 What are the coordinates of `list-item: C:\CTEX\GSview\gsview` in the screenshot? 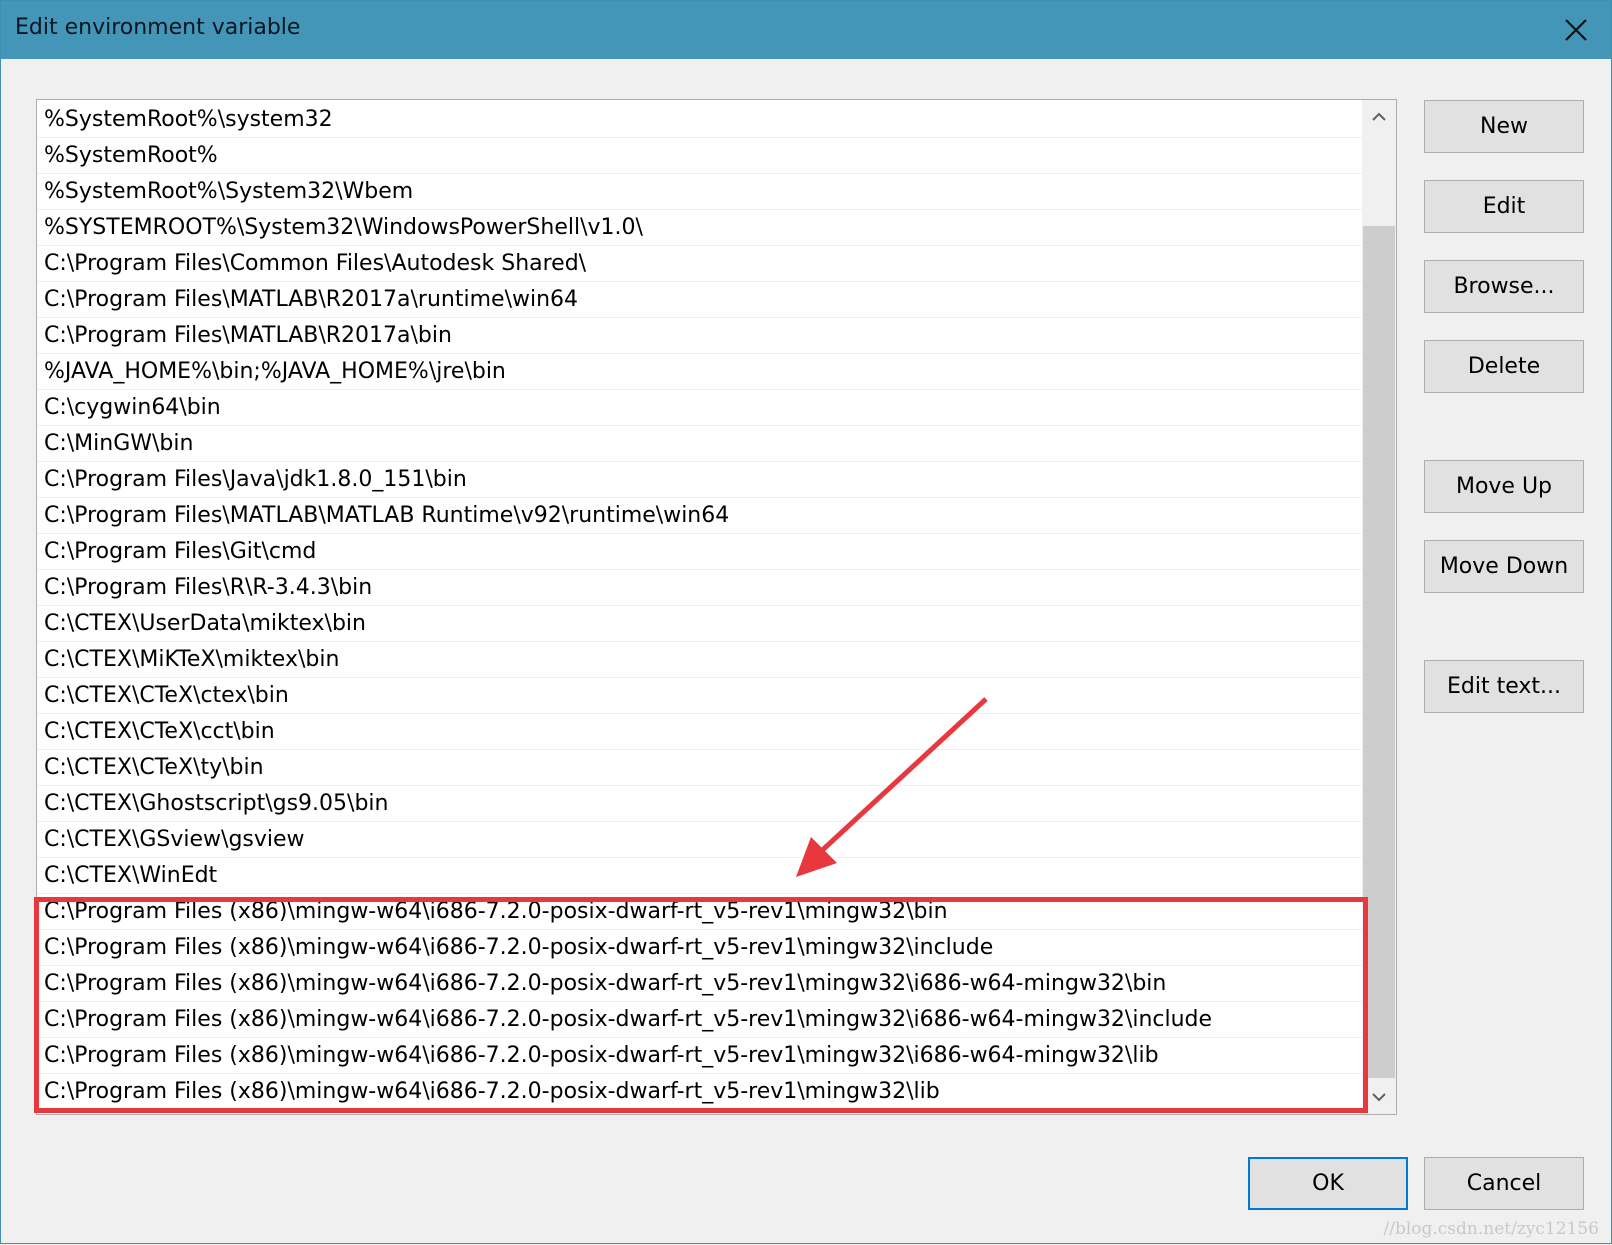 It's located at (700, 840).